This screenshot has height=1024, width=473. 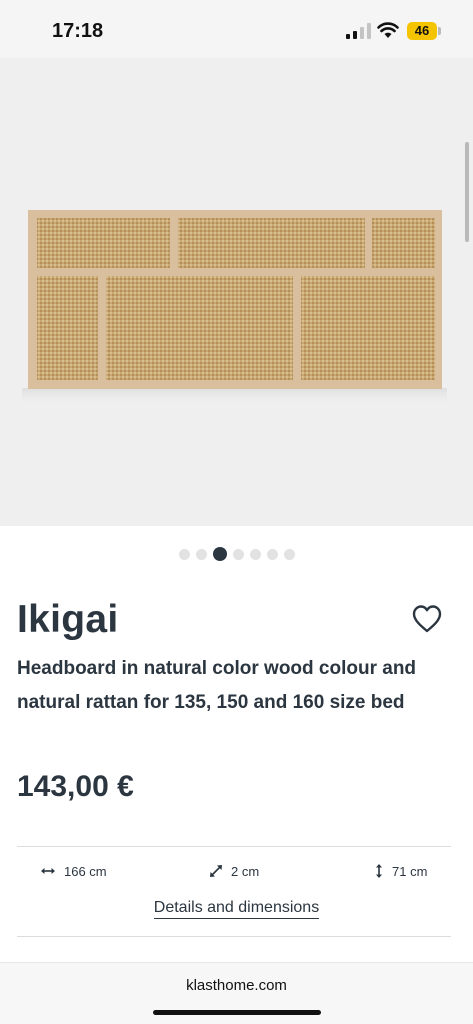 I want to click on status-bar: 17:18 46, so click(x=236, y=29).